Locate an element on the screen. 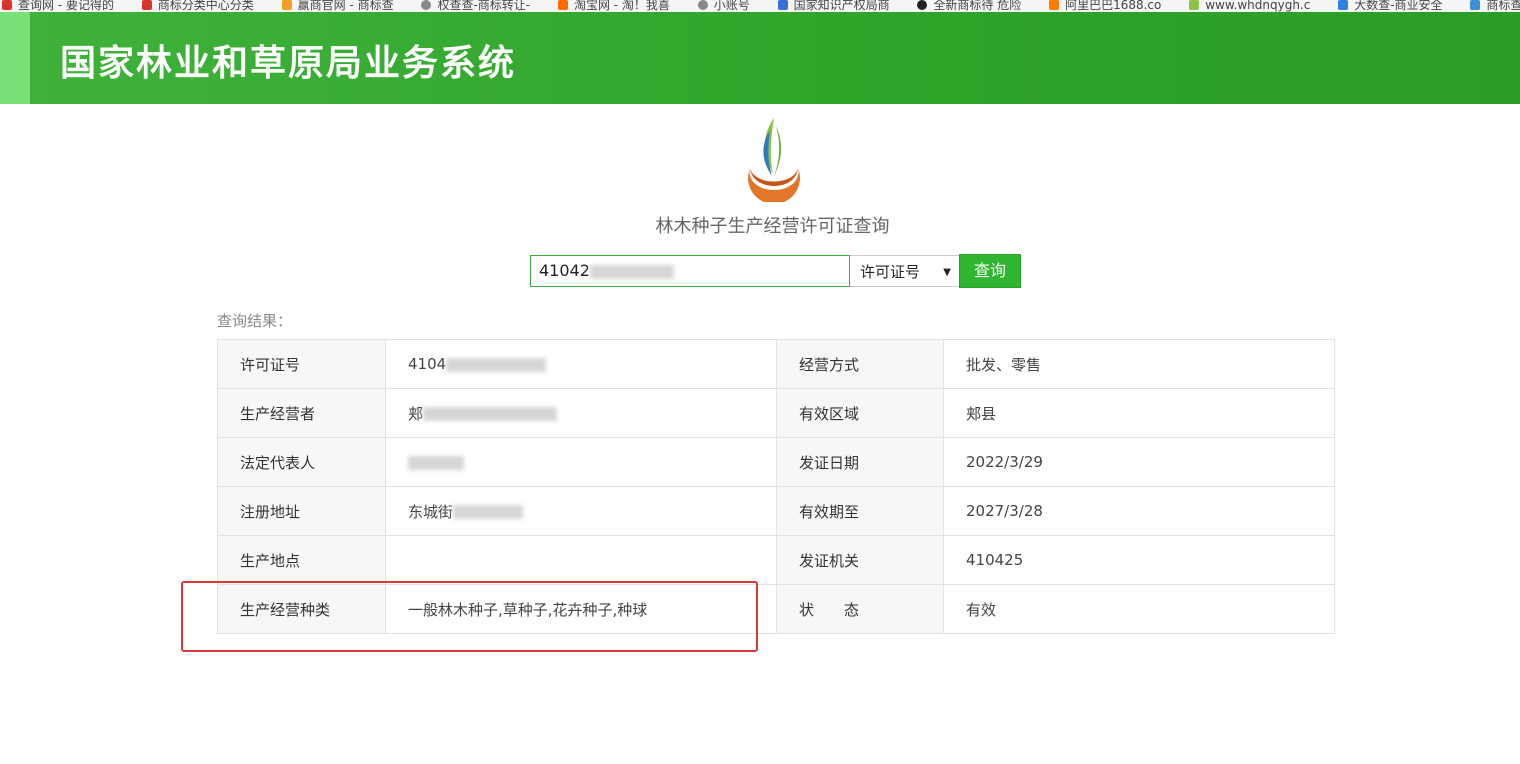  field-value: 郏县 is located at coordinates (1139, 413).